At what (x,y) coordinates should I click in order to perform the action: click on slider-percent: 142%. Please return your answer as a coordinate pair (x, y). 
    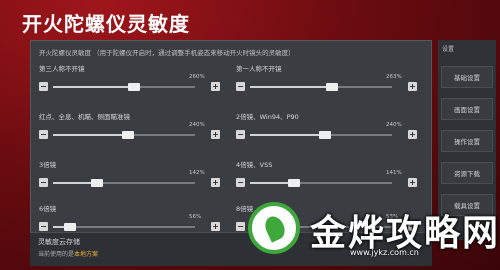
    Looking at the image, I should click on (197, 173).